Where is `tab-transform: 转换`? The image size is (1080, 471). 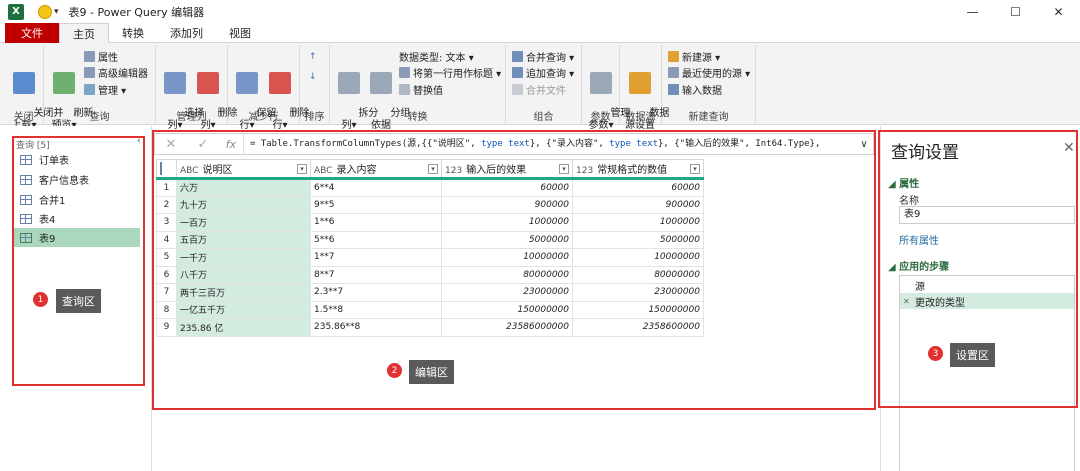 tab-transform: 转换 is located at coordinates (133, 33).